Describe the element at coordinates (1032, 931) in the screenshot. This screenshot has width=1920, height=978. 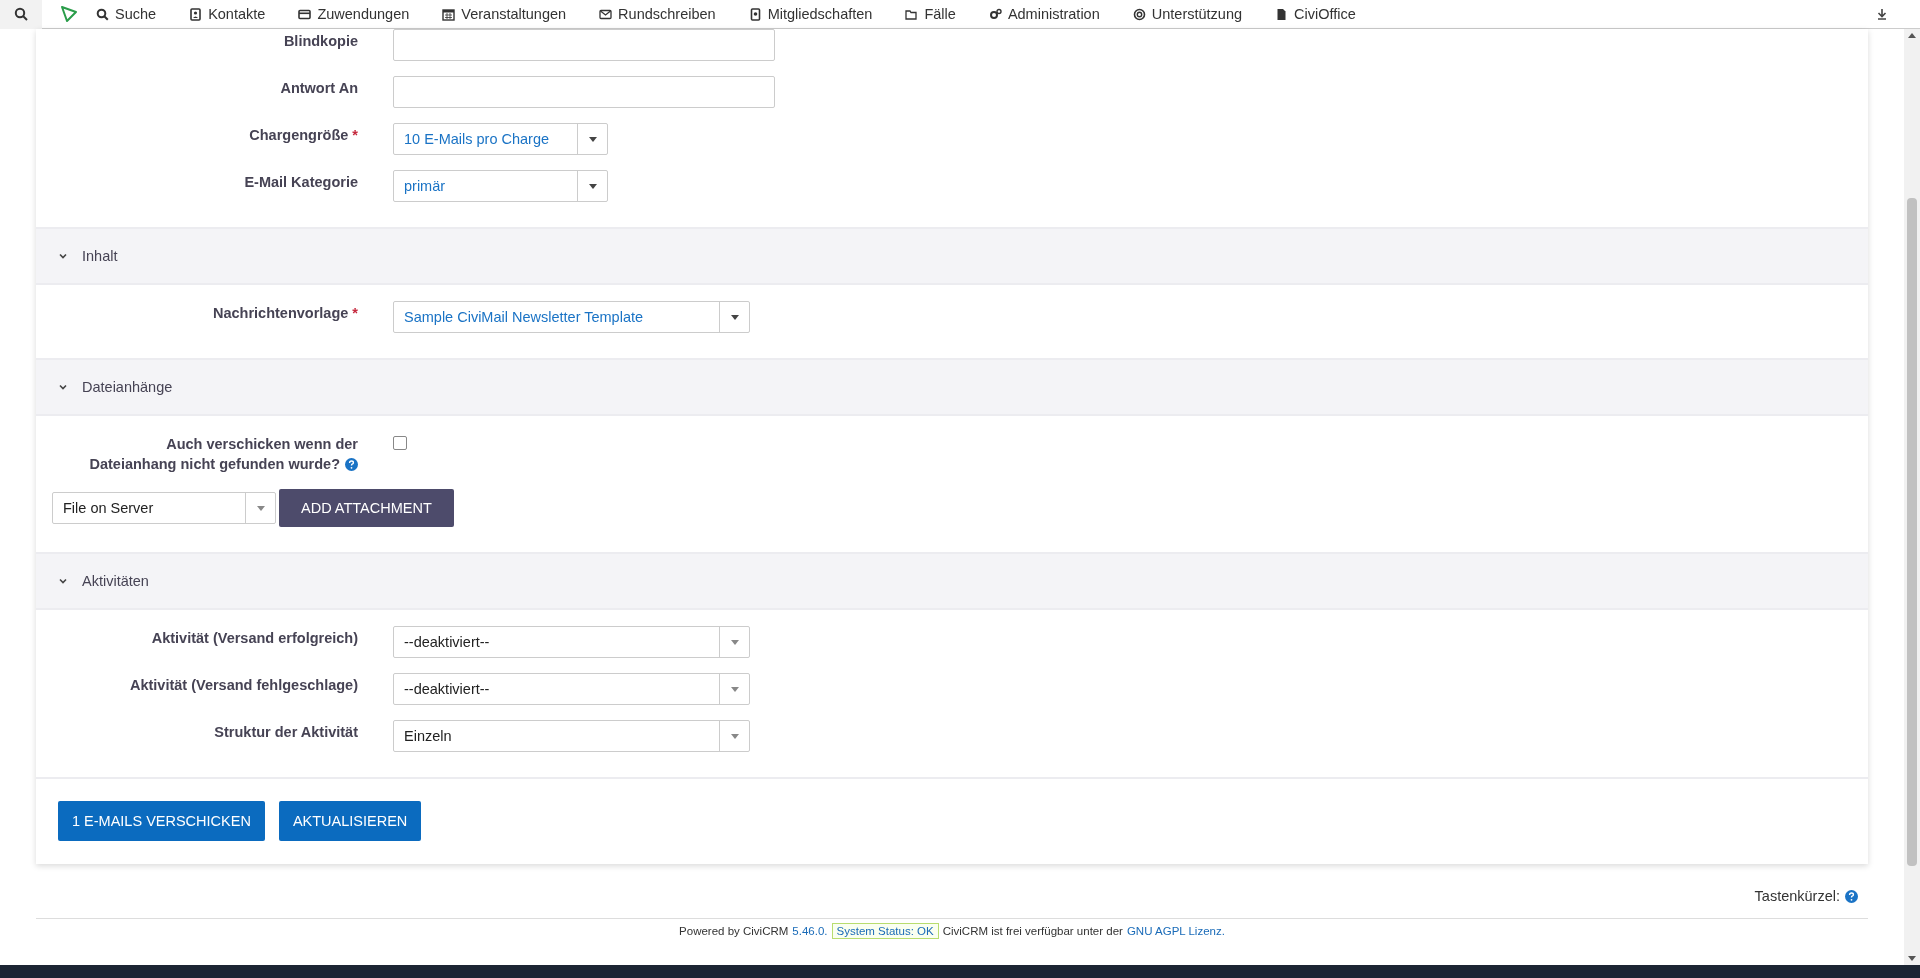
I see `footer-text: CiviCRM ist frei verfügbar unter der` at that location.